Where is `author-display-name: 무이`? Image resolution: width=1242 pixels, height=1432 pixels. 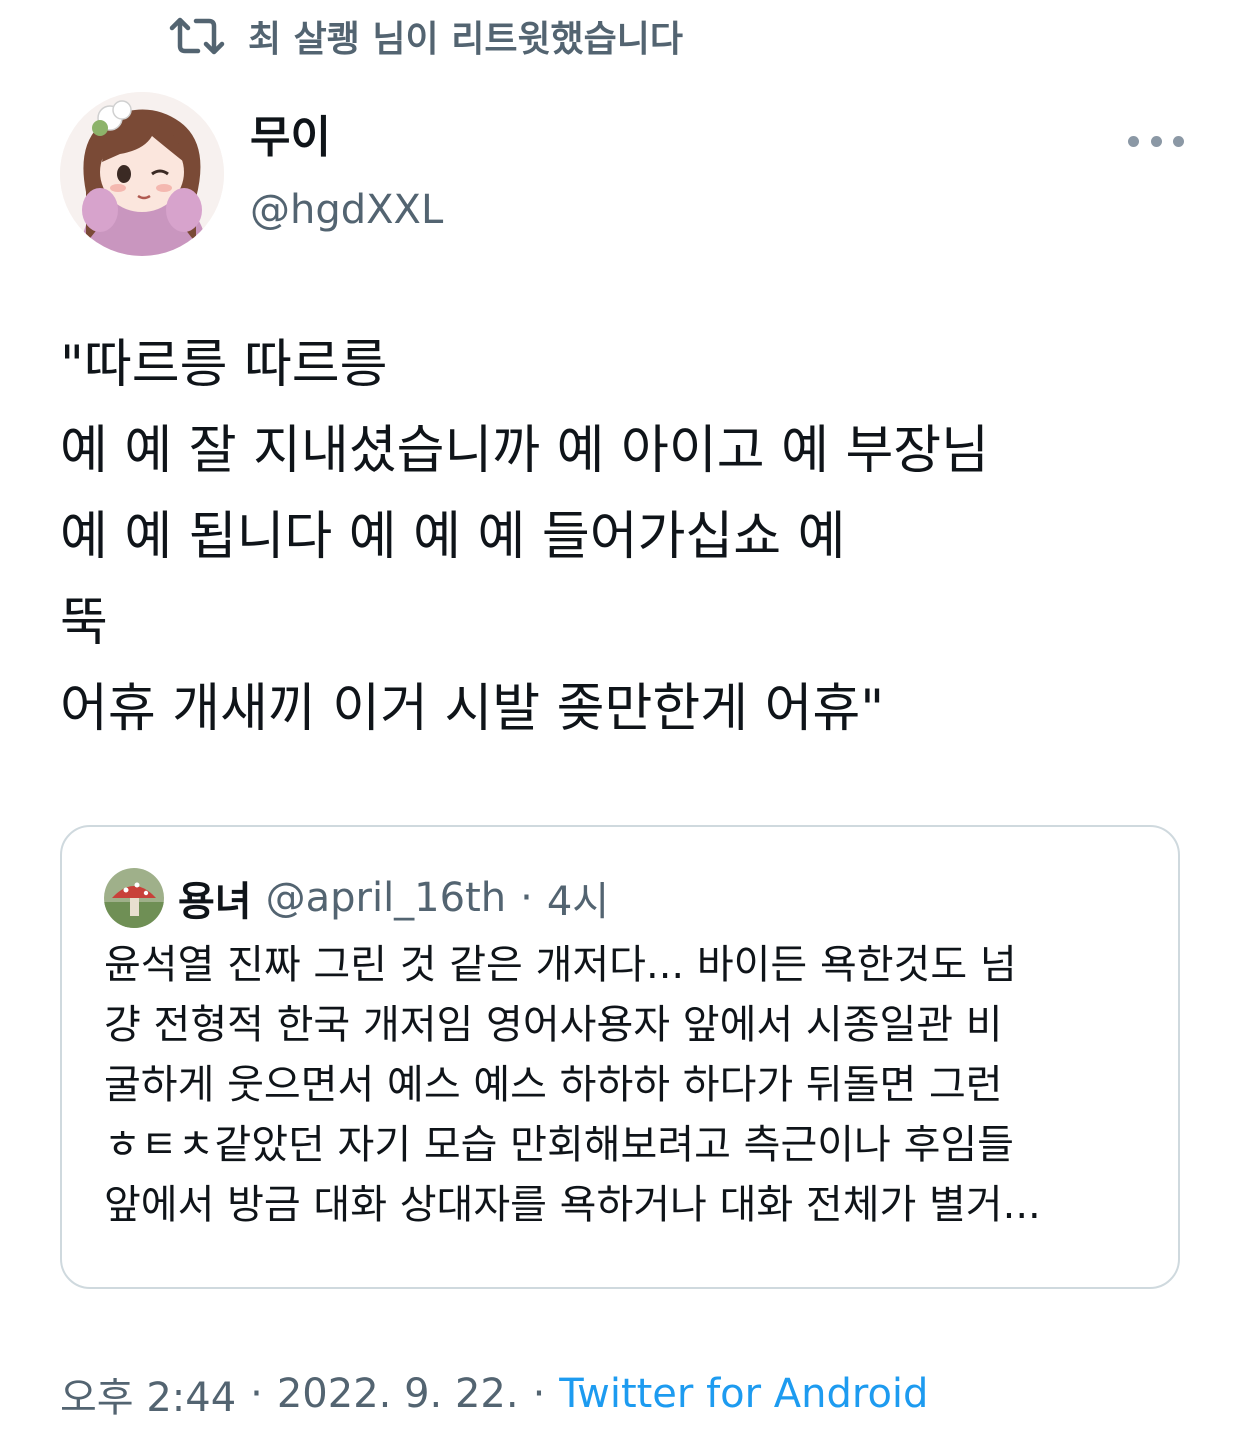 author-display-name: 무이 is located at coordinates (346, 138).